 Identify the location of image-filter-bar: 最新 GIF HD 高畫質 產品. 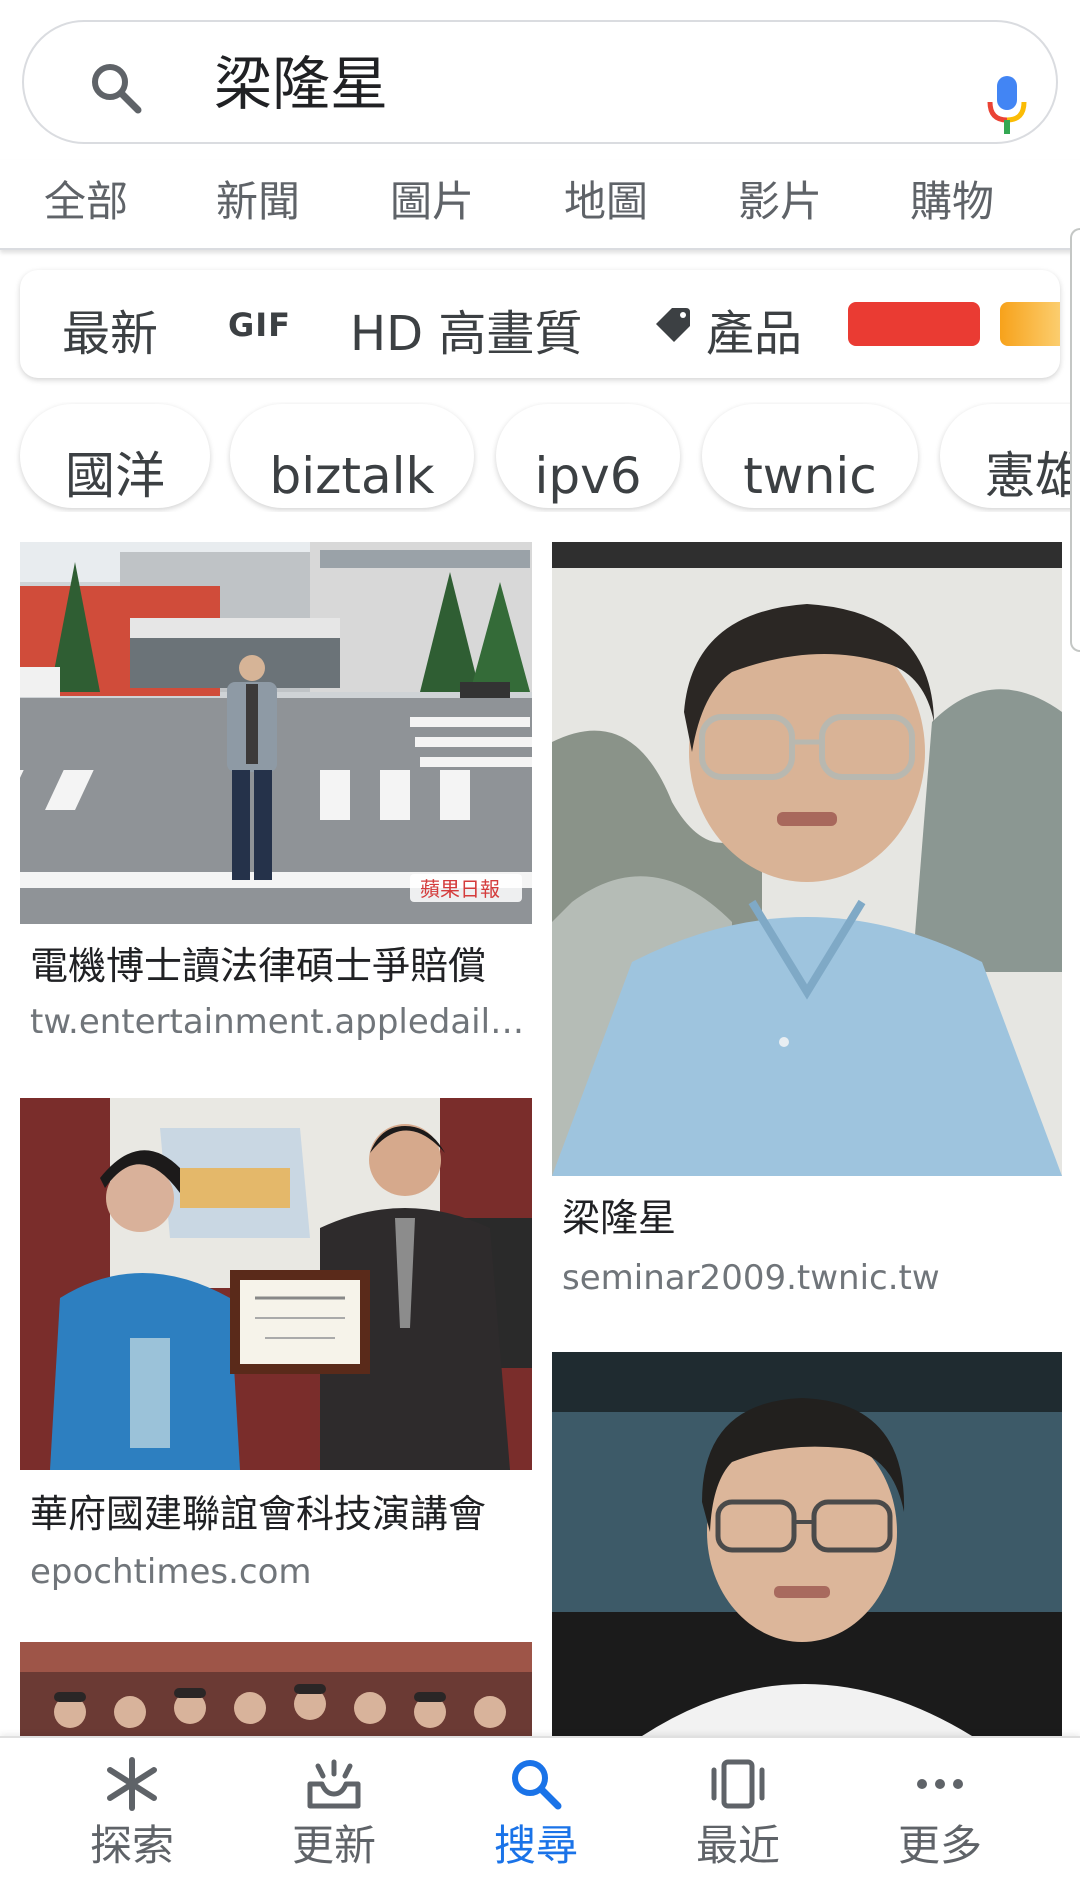
(540, 324).